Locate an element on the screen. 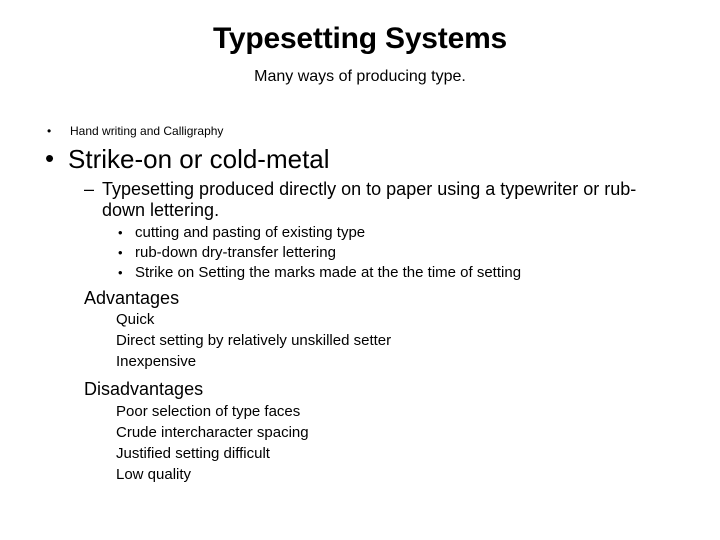 Image resolution: width=720 pixels, height=540 pixels. slide-title: Typesetting Systems is located at coordinates (360, 38).